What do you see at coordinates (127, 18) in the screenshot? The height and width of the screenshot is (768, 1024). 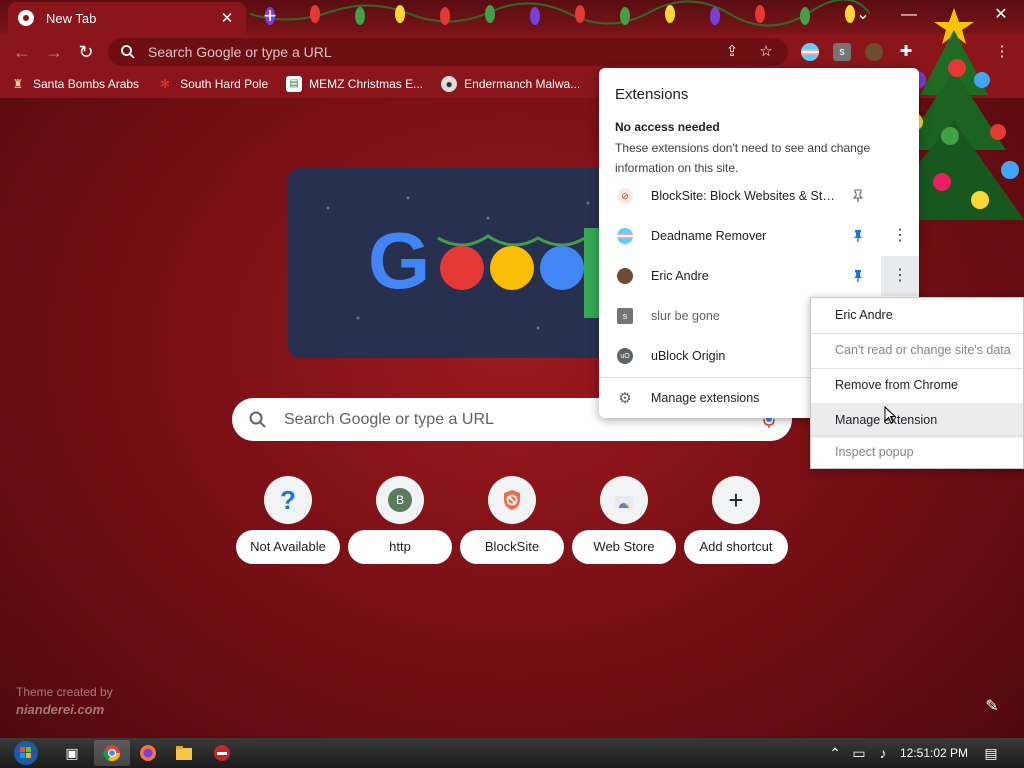 I see `tab-new-tab: New Tab ✕` at bounding box center [127, 18].